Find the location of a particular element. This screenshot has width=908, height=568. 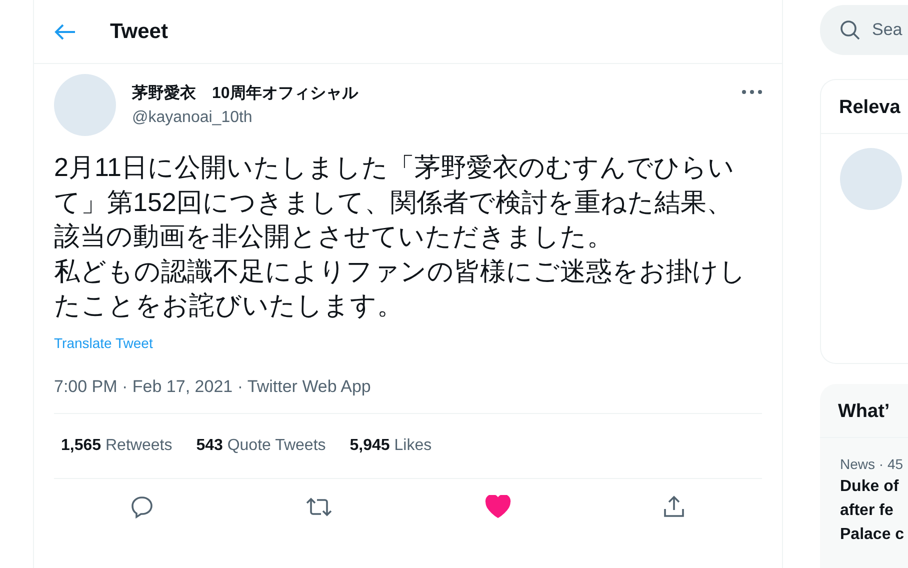

page-title: Tweet is located at coordinates (139, 31).